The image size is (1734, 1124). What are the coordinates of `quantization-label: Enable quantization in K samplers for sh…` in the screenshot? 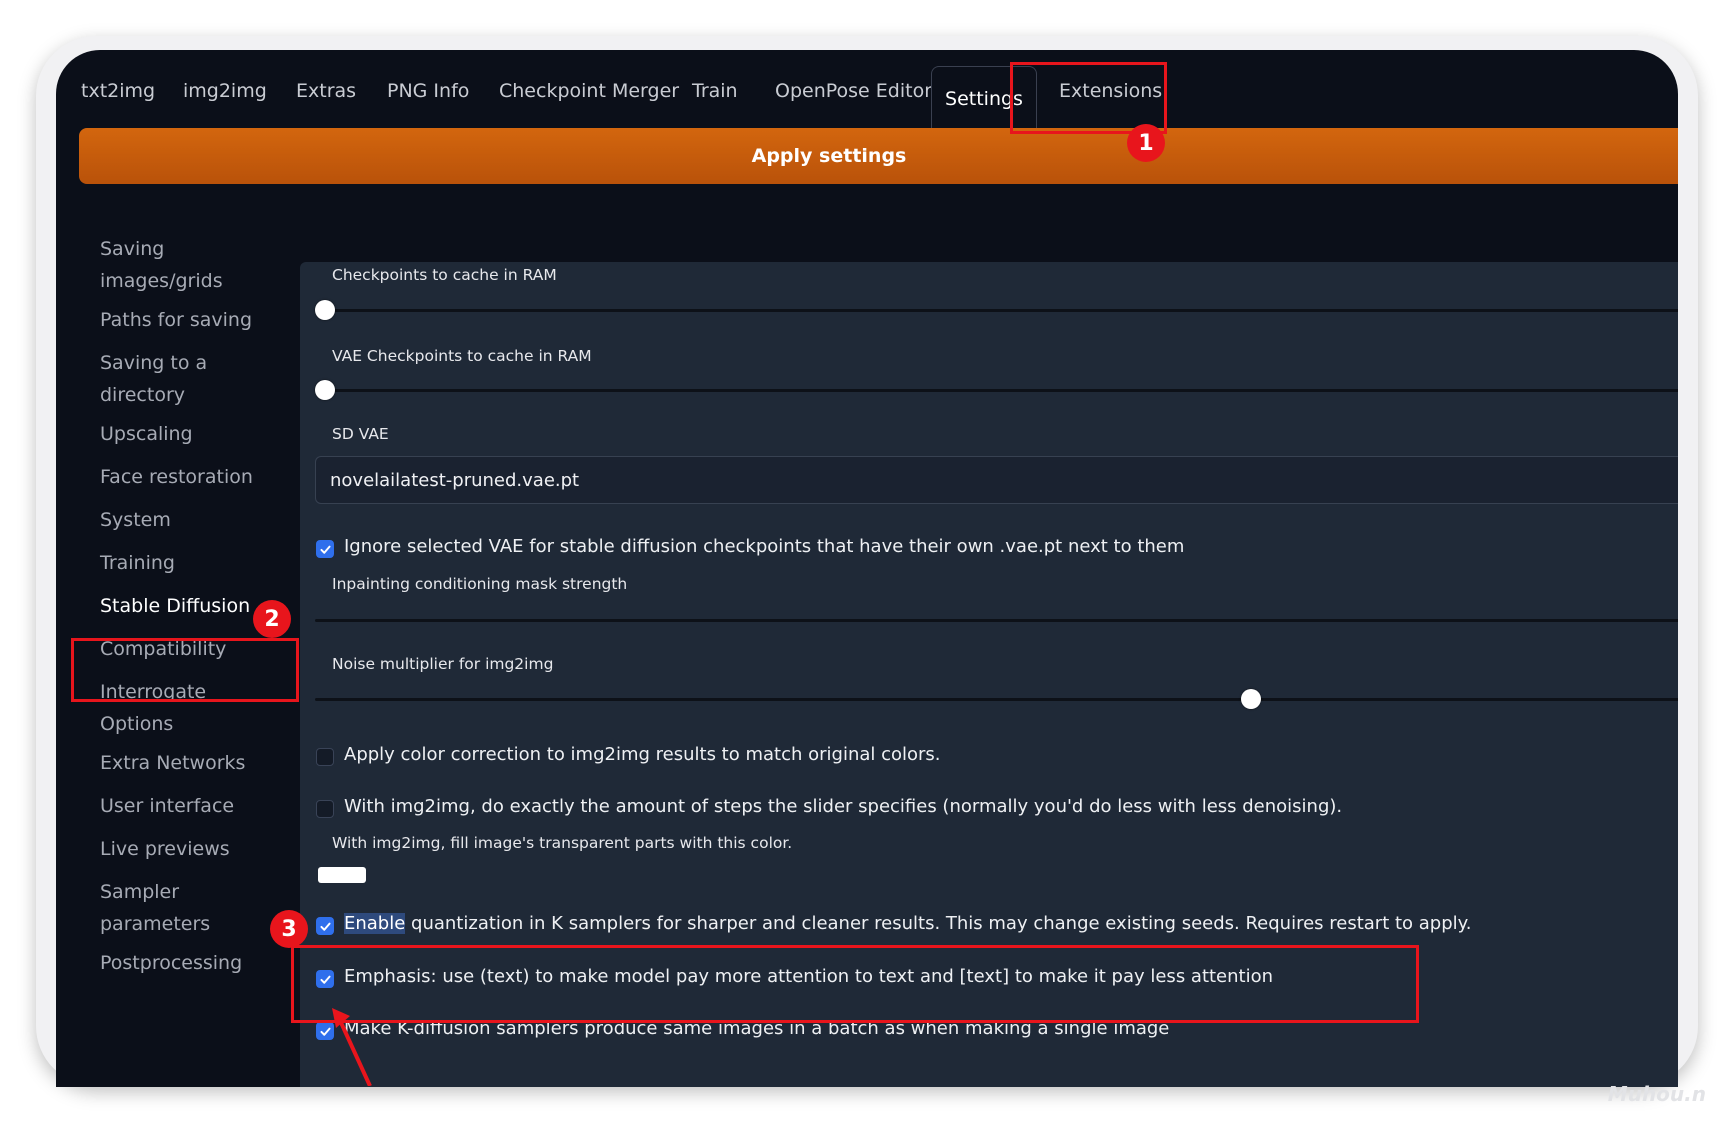 It's located at (908, 923).